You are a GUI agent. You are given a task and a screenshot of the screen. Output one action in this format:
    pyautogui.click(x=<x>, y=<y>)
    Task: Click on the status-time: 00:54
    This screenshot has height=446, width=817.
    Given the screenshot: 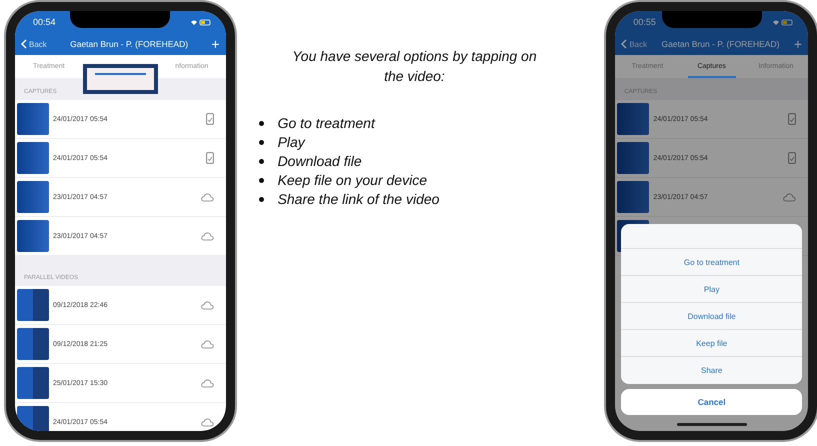 What is the action you would take?
    pyautogui.click(x=44, y=22)
    